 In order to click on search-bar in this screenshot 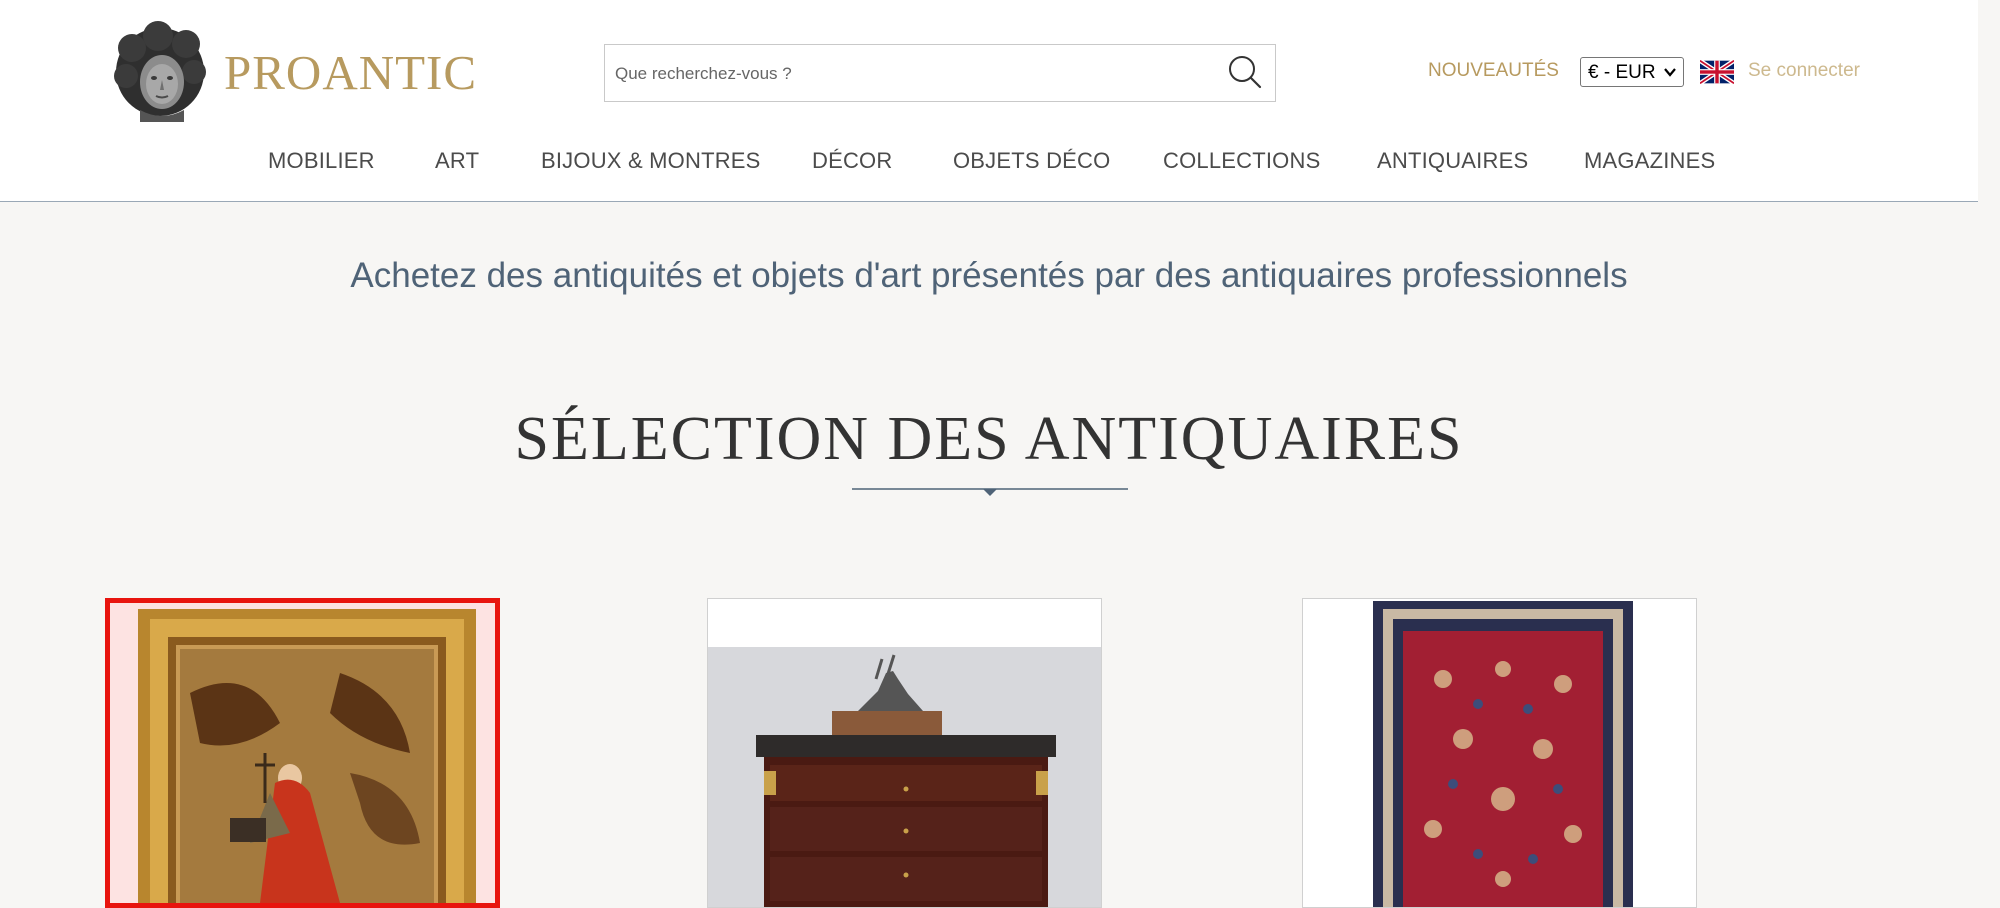, I will do `click(940, 73)`.